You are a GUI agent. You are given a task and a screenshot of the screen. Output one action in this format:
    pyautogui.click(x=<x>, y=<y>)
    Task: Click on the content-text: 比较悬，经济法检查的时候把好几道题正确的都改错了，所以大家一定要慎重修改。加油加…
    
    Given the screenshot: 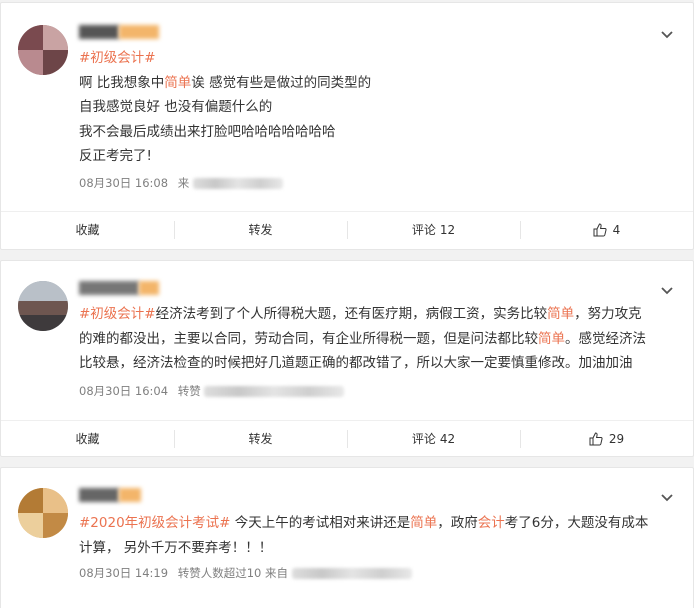 What is the action you would take?
    pyautogui.click(x=356, y=363)
    